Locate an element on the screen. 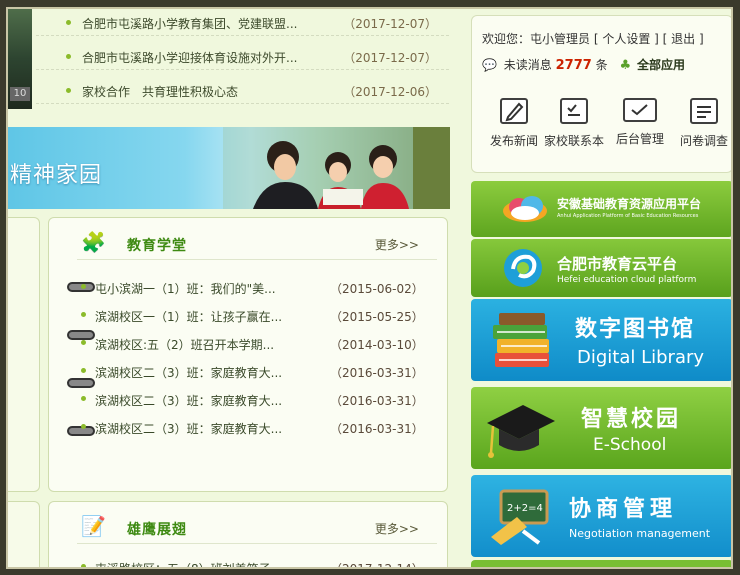  tool-publish-news: 发布新闻 is located at coordinates (514, 124).